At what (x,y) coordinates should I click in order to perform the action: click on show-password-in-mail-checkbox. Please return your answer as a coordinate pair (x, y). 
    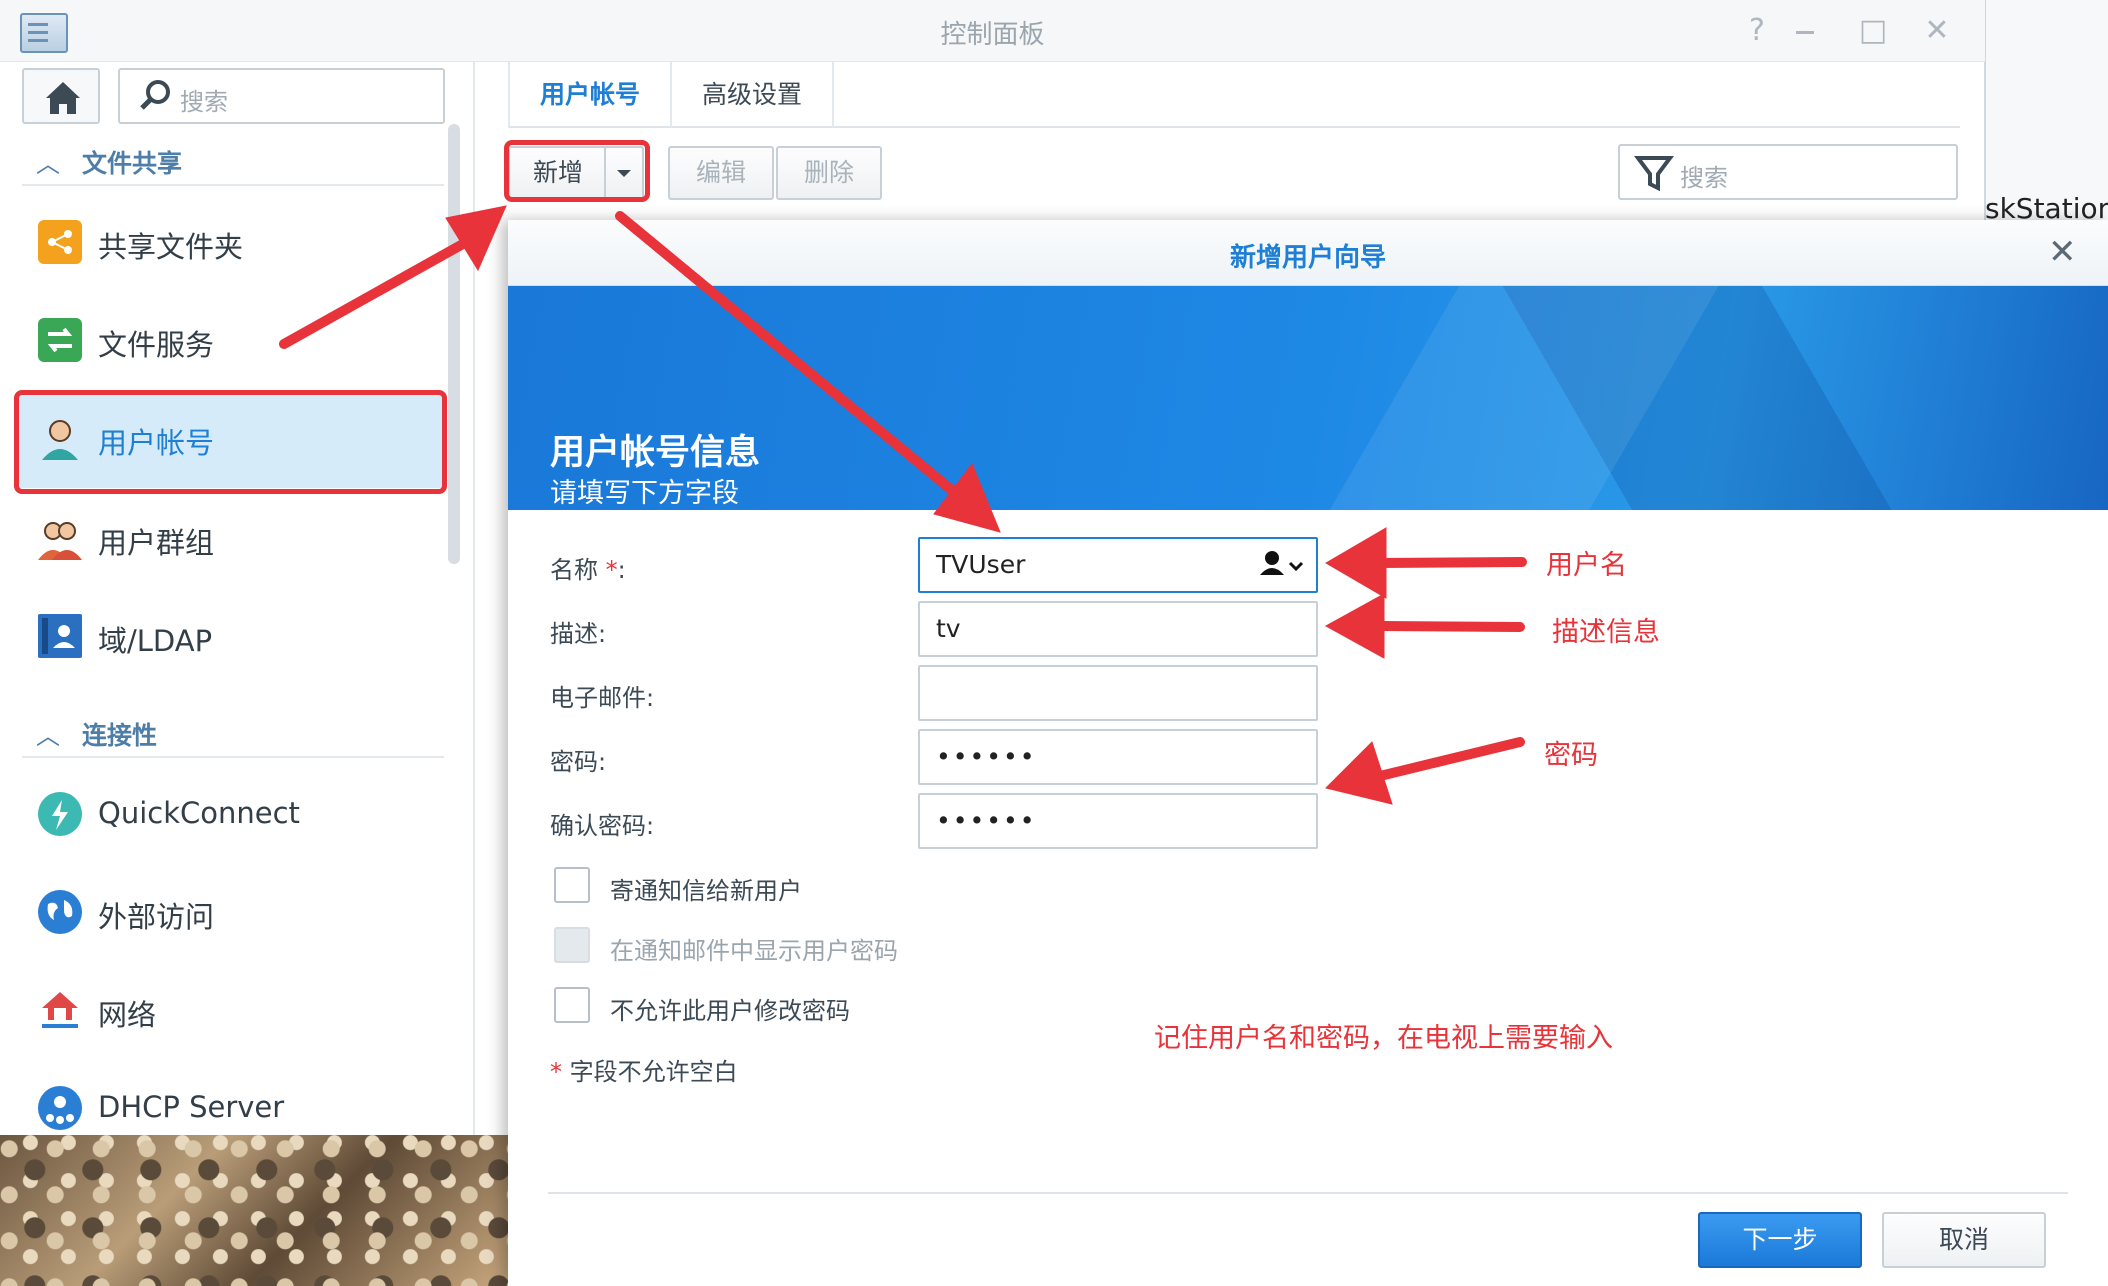
    Looking at the image, I should click on (572, 945).